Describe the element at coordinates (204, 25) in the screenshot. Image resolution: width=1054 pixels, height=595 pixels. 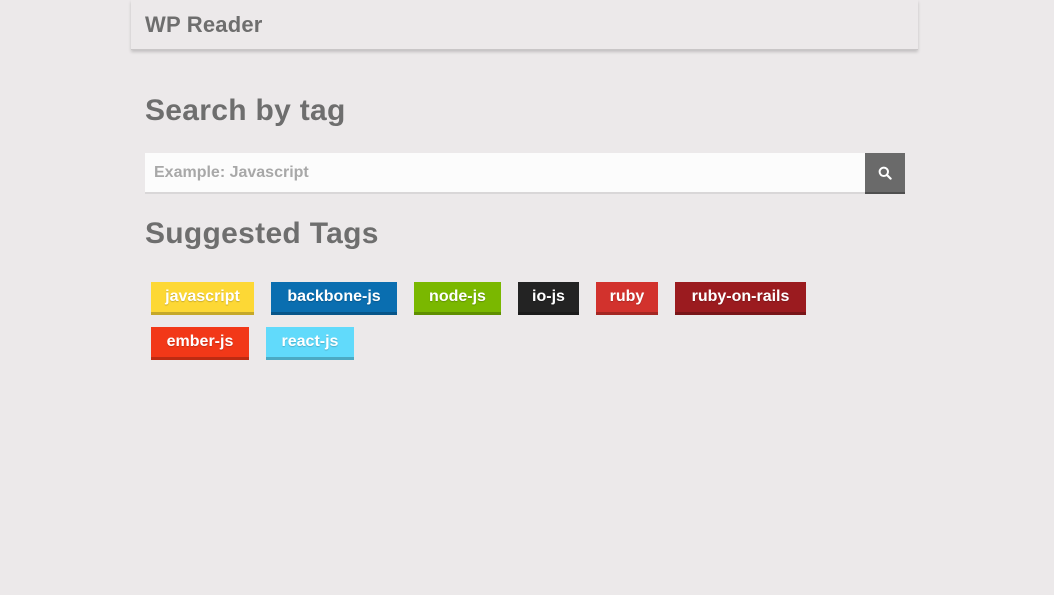
I see `app-title: WP Reader` at that location.